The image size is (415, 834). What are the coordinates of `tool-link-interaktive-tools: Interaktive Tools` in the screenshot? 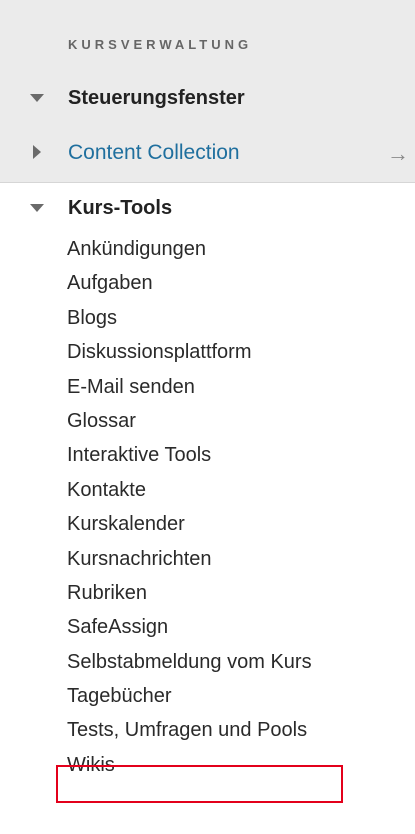 It's located at (207, 455).